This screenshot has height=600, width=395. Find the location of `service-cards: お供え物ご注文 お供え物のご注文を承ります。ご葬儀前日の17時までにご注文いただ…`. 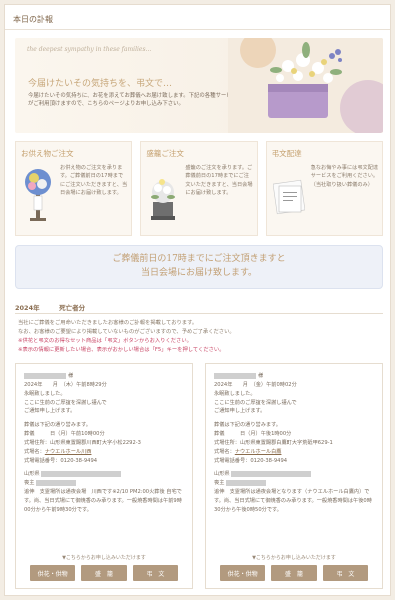

service-cards: お供え物ご注文 お供え物のご注文を承ります。ご葬儀前日の17時までにご注文いただ… is located at coordinates (199, 188).